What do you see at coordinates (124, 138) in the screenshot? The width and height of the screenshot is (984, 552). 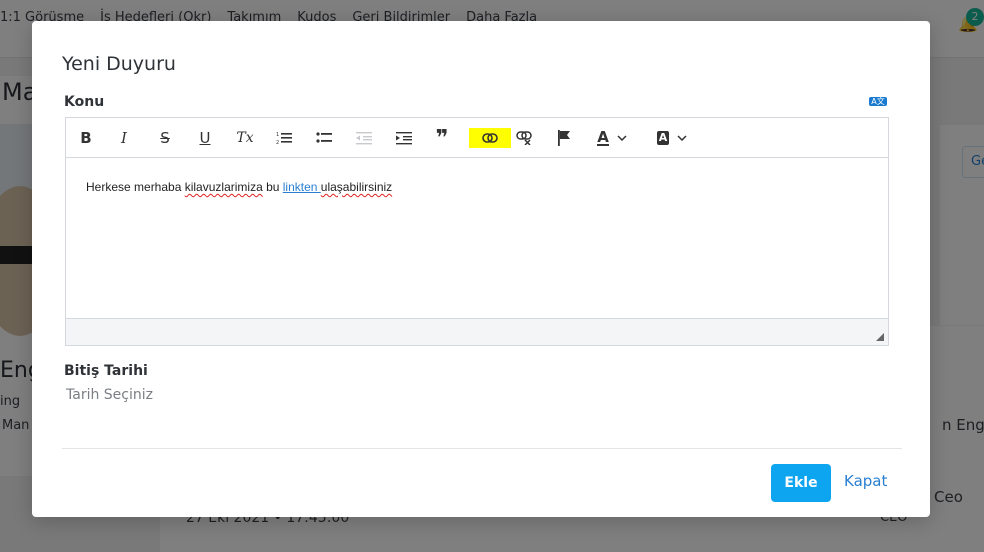 I see `italic-button: I` at bounding box center [124, 138].